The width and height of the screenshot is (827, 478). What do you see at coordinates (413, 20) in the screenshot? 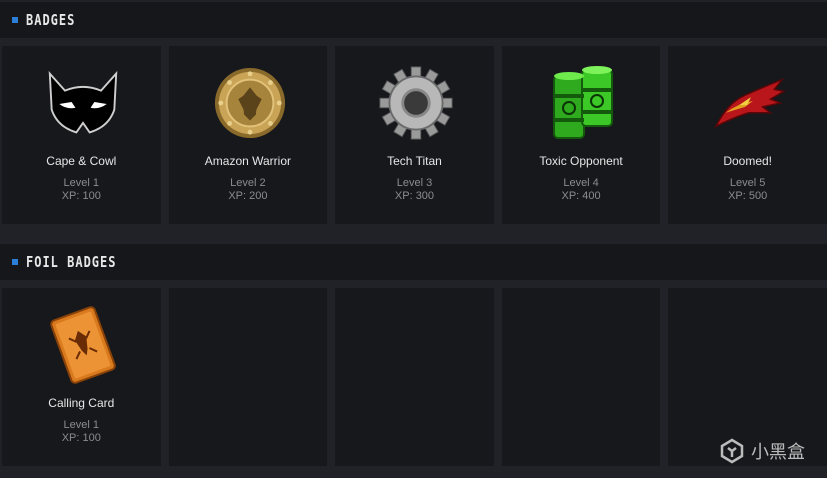
I see `badges-section-header: BADGES` at bounding box center [413, 20].